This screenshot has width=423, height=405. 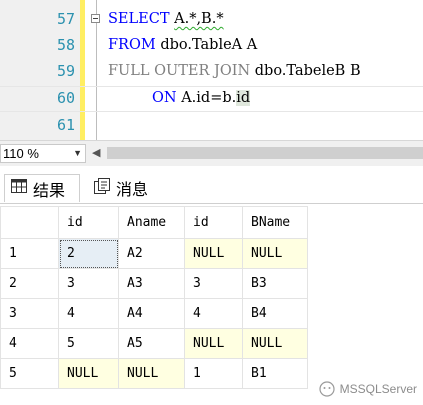 I want to click on table-cell: A2, so click(x=151, y=253).